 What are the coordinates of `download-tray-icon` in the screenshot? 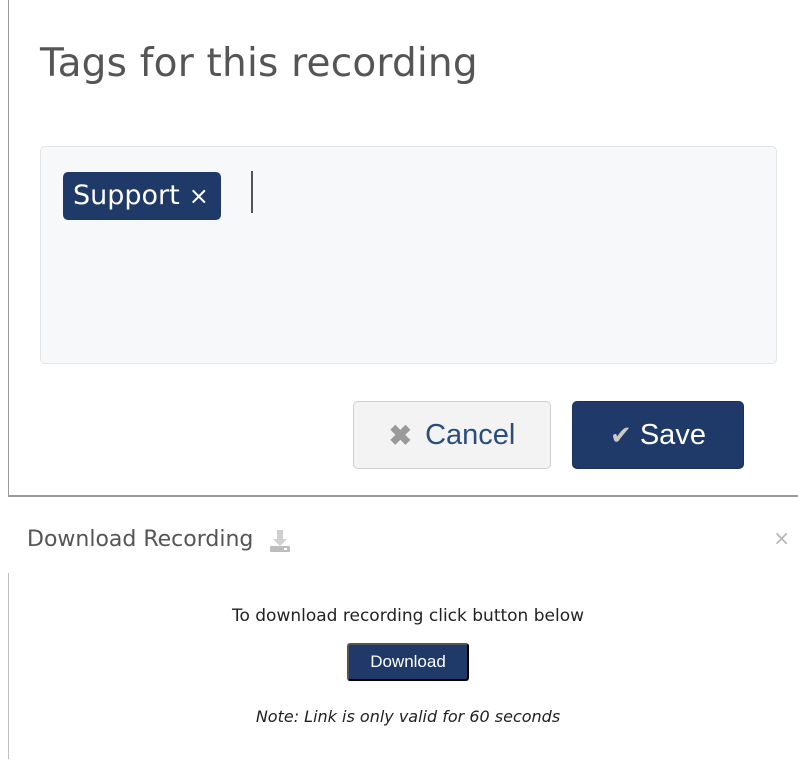 It's located at (280, 541).